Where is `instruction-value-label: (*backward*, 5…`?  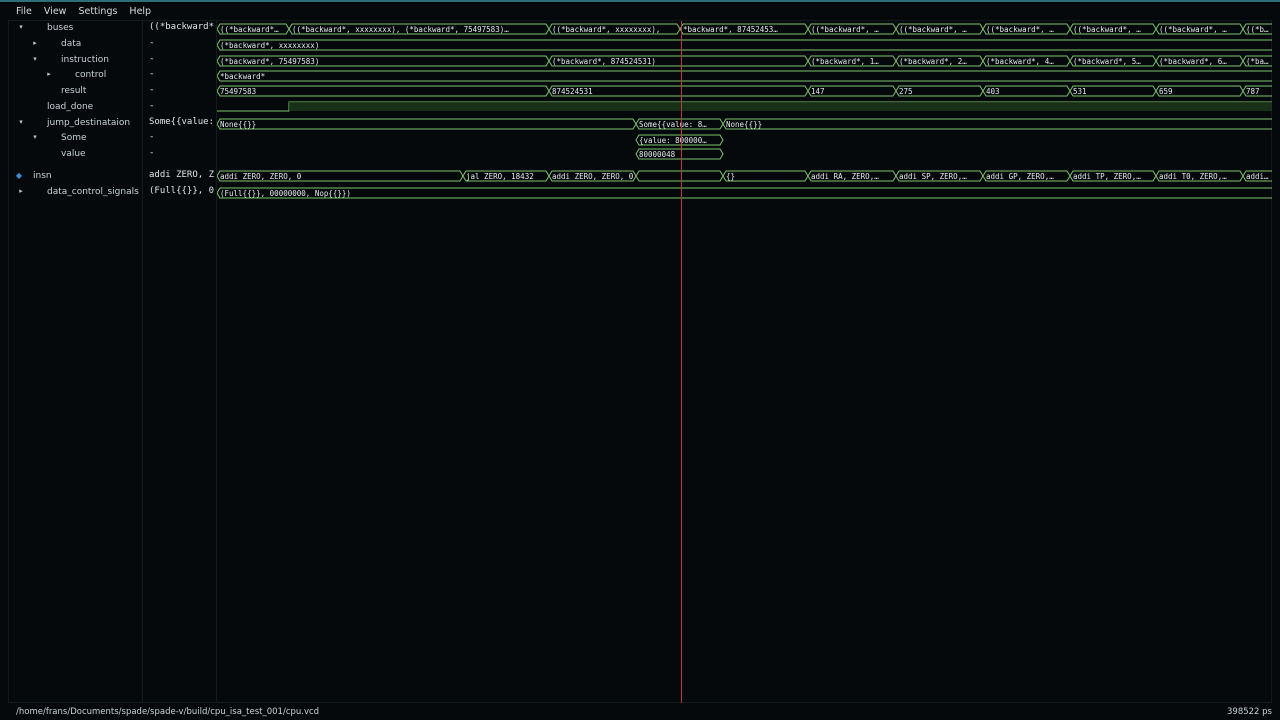
instruction-value-label: (*backward*, 5… is located at coordinates (1107, 61).